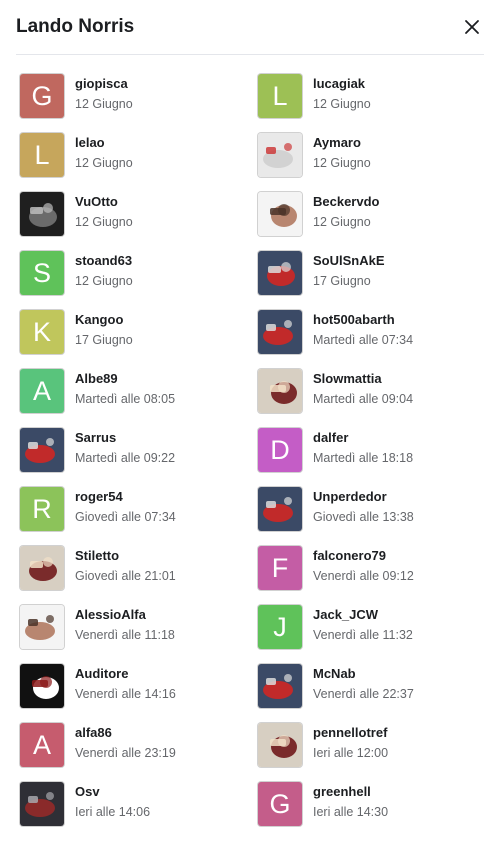 Image resolution: width=500 pixels, height=847 pixels. Describe the element at coordinates (363, 379) in the screenshot. I see `username-link: Slowmattia` at that location.